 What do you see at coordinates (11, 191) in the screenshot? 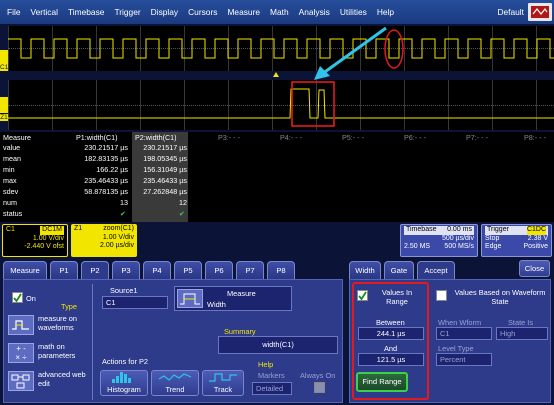
I see `measure-sdev-label: sdev` at bounding box center [11, 191].